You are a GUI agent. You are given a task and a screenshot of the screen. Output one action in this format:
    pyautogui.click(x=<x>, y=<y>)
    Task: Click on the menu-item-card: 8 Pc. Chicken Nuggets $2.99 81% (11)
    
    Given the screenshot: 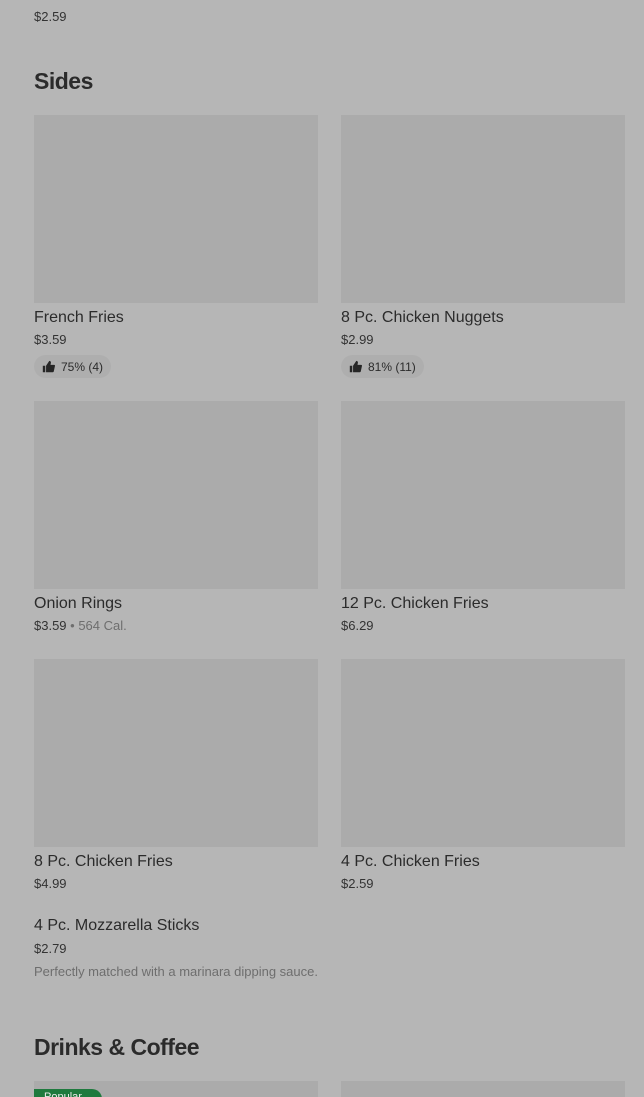 What is the action you would take?
    pyautogui.click(x=483, y=246)
    